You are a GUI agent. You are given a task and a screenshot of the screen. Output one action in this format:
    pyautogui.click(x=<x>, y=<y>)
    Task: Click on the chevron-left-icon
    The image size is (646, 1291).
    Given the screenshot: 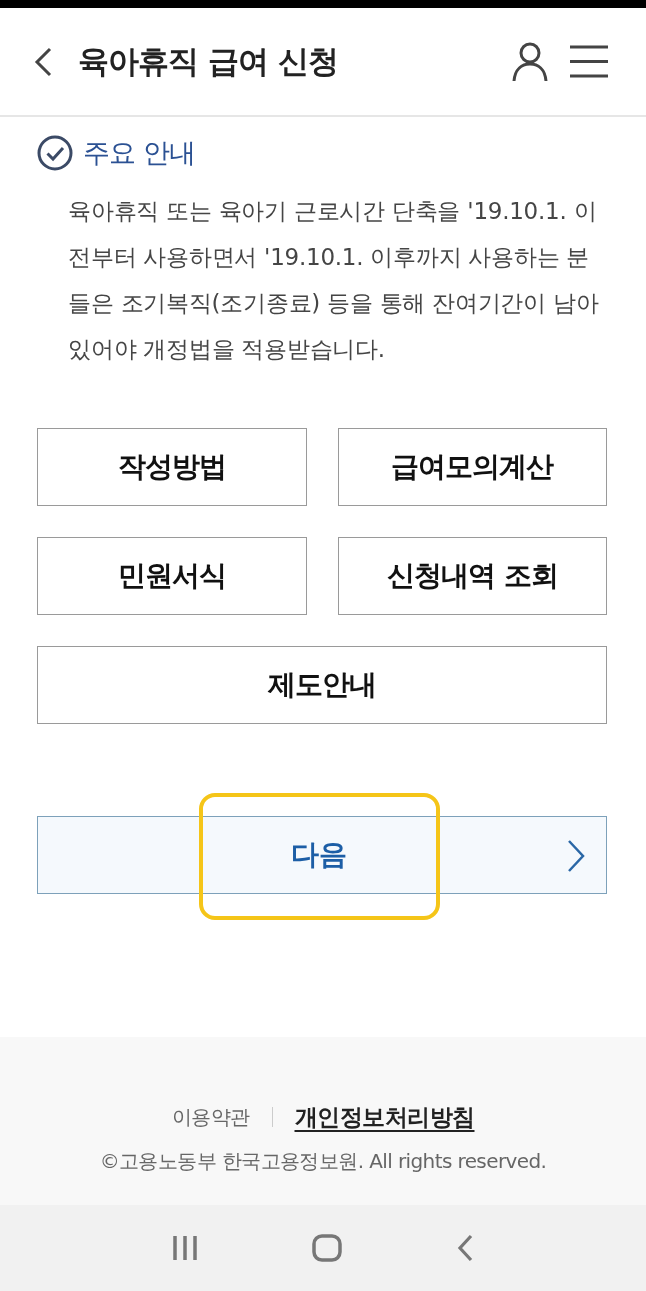 What is the action you would take?
    pyautogui.click(x=43, y=61)
    